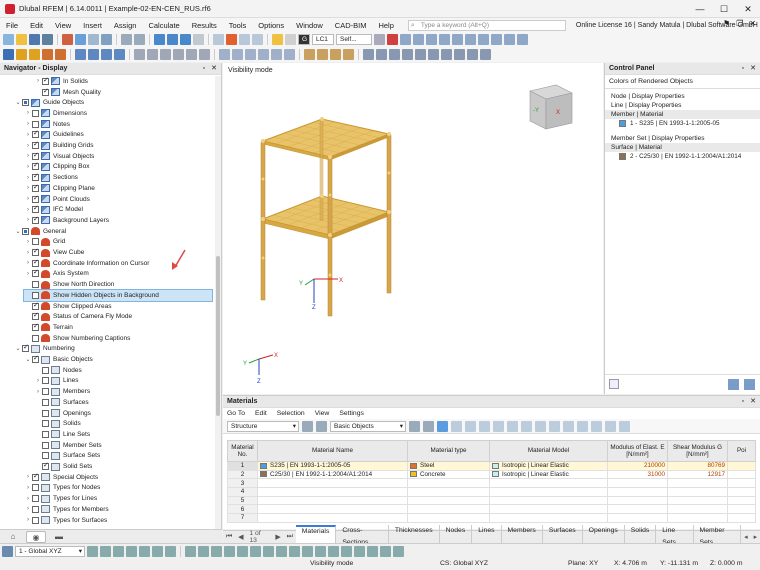 Image resolution: width=760 pixels, height=570 pixels. What do you see at coordinates (157, 551) in the screenshot?
I see `snap-perp-icon` at bounding box center [157, 551].